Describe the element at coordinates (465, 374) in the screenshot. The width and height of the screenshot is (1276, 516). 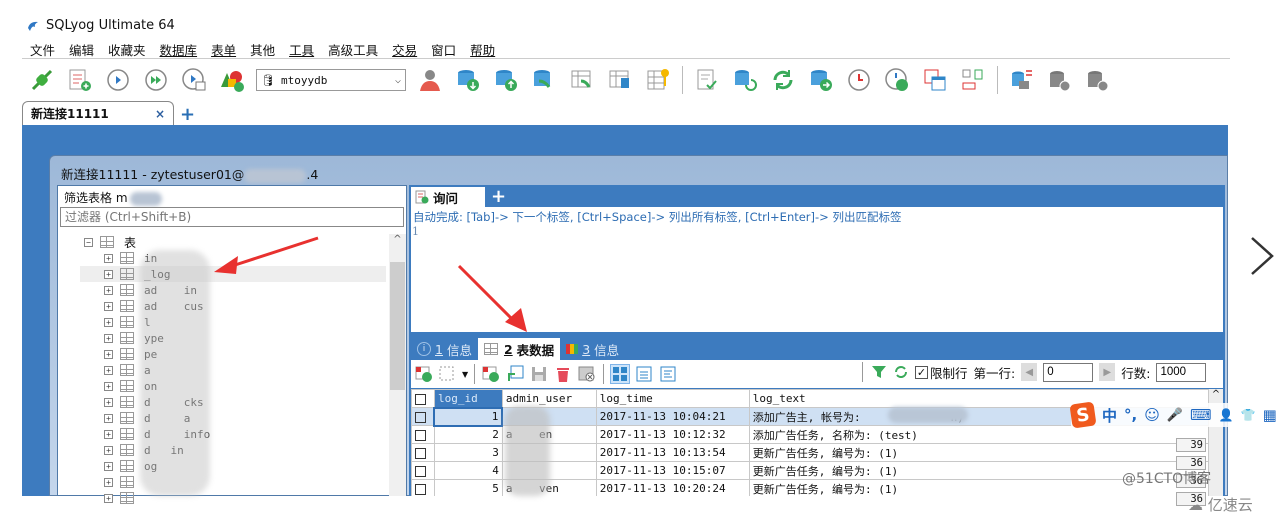
I see `dropdown-icon: ▼` at that location.